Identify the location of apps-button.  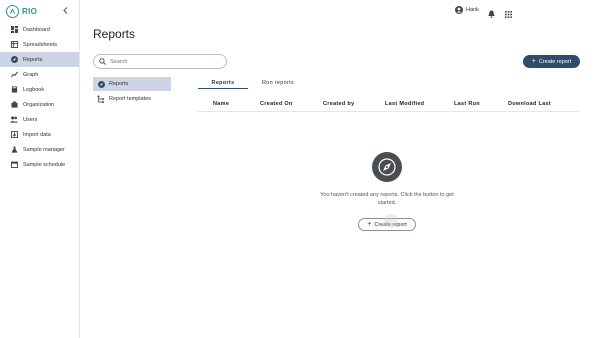
(509, 11).